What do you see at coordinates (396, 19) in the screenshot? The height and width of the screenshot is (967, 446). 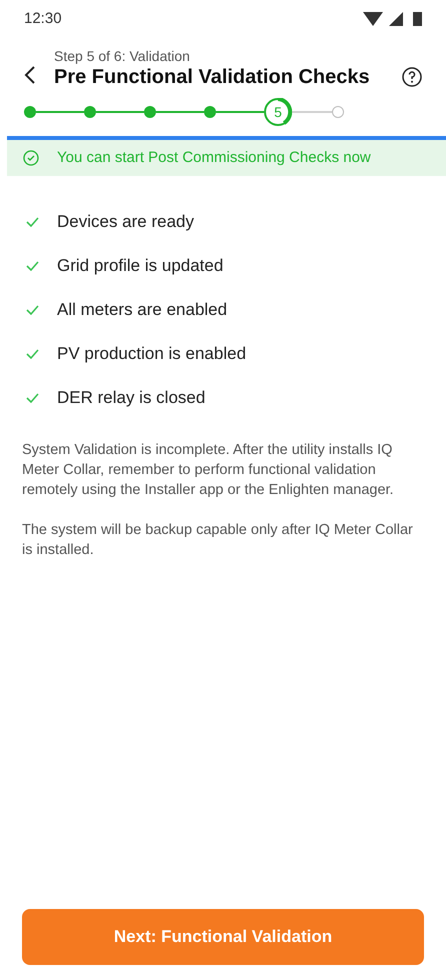 I see `signal-icon` at bounding box center [396, 19].